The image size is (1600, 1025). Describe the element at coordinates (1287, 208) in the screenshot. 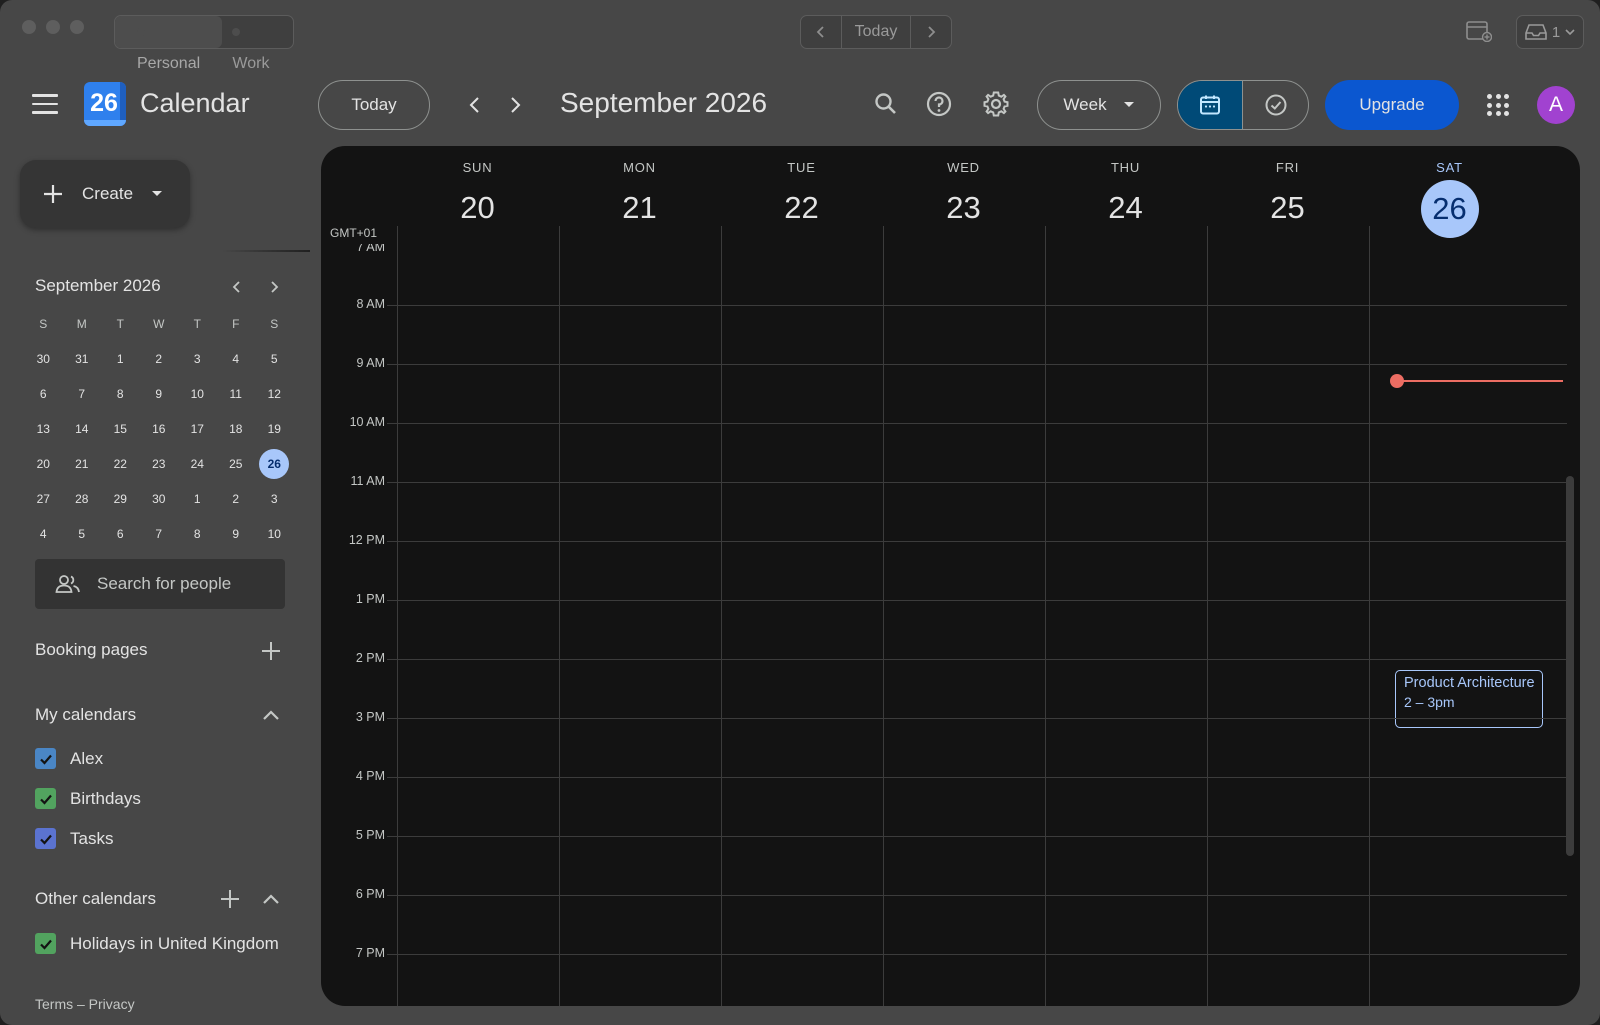

I see `day-header-date: 25` at that location.